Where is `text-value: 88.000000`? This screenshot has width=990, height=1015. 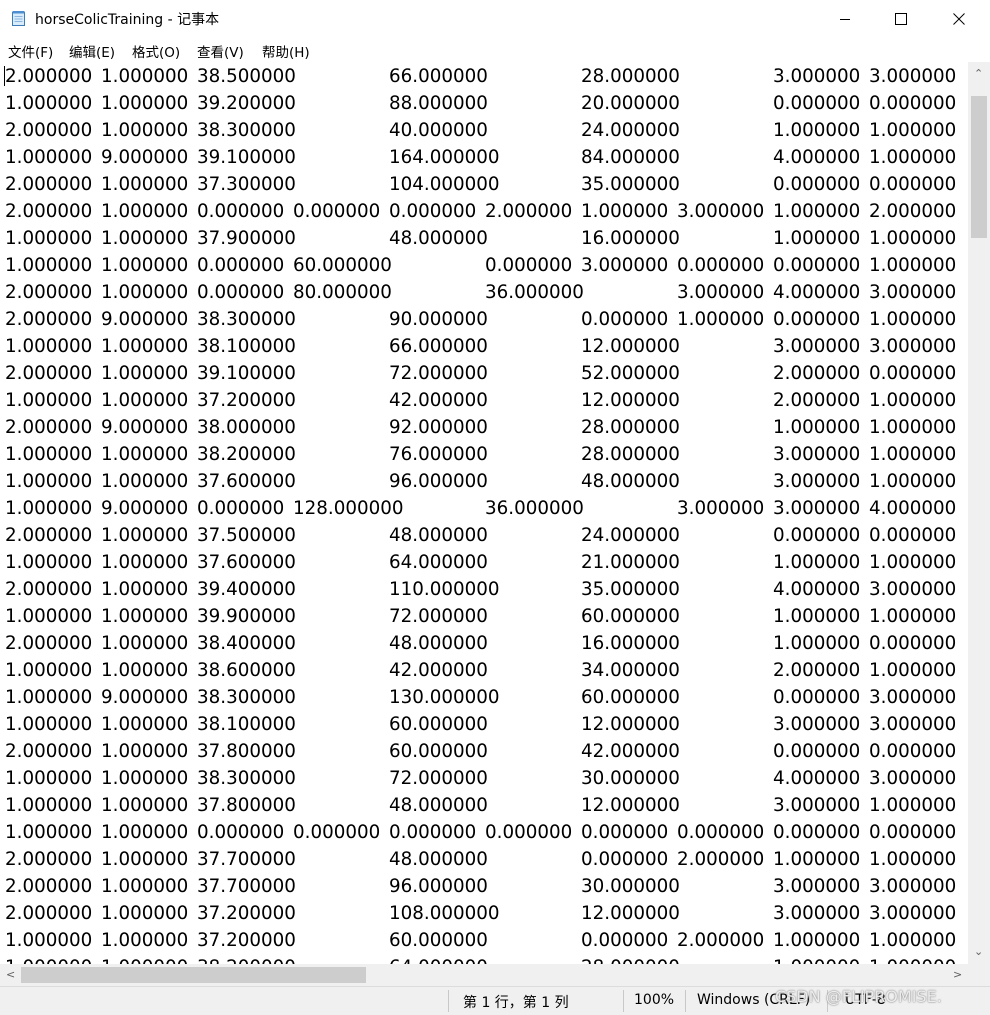
text-value: 88.000000 is located at coordinates (438, 103).